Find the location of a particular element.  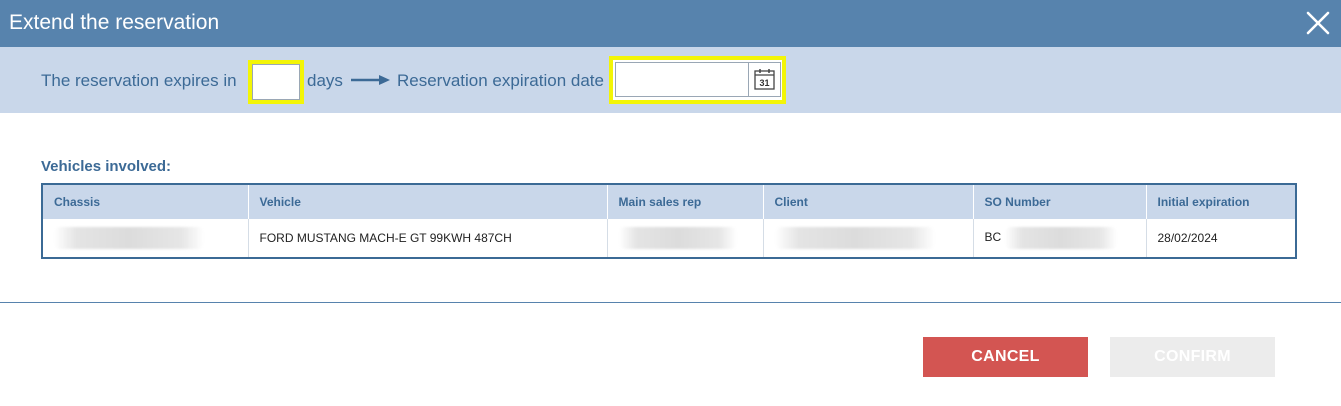

cell-vehicle: FORD MUSTANG MACH-E GT 99KWH 487CH is located at coordinates (428, 238).